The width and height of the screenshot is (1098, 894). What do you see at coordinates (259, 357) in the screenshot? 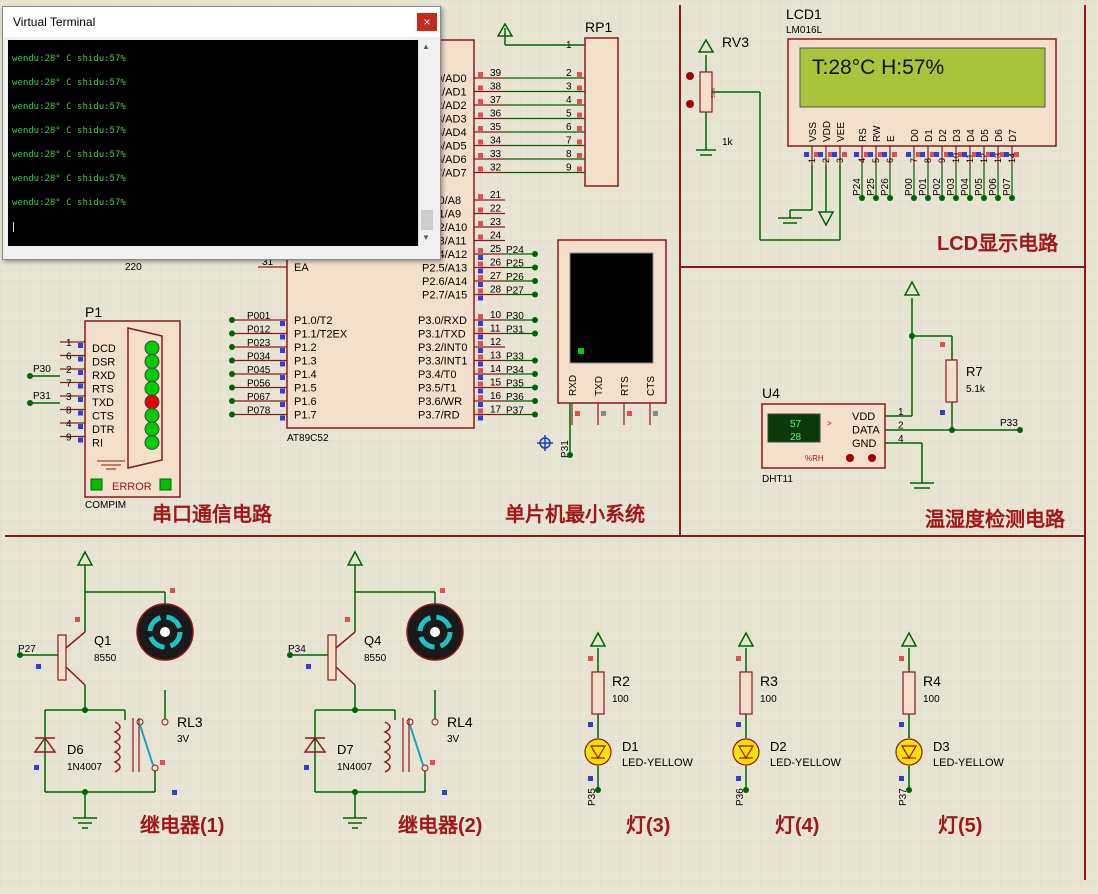
I see `p1-net-label: P034` at bounding box center [259, 357].